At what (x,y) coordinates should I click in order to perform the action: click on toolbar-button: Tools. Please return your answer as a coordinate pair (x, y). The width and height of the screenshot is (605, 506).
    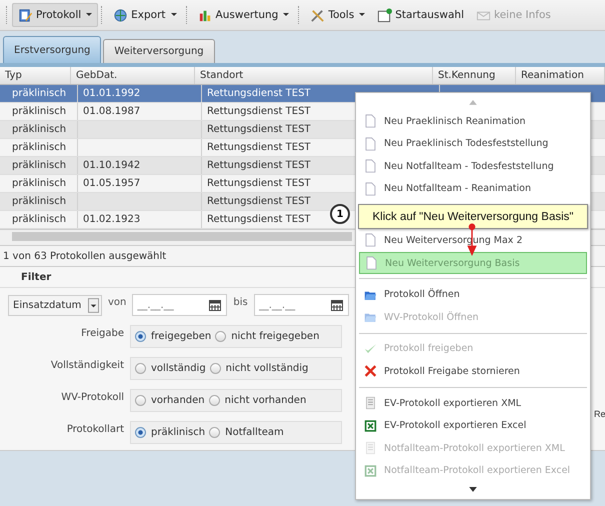
    Looking at the image, I should click on (338, 15).